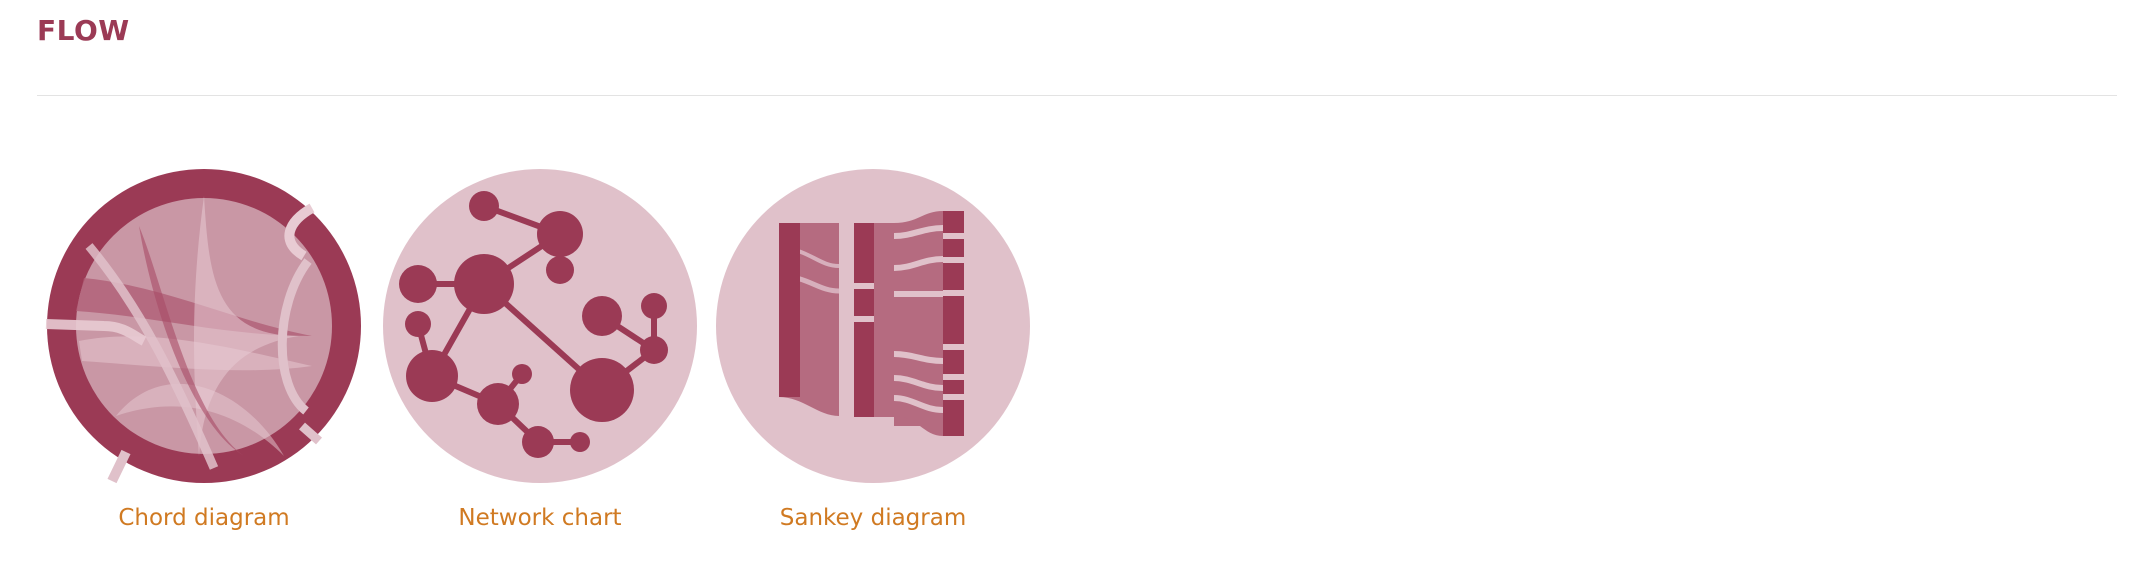 This screenshot has width=2140, height=580. I want to click on network-chart-card: Network chart, so click(540, 348).